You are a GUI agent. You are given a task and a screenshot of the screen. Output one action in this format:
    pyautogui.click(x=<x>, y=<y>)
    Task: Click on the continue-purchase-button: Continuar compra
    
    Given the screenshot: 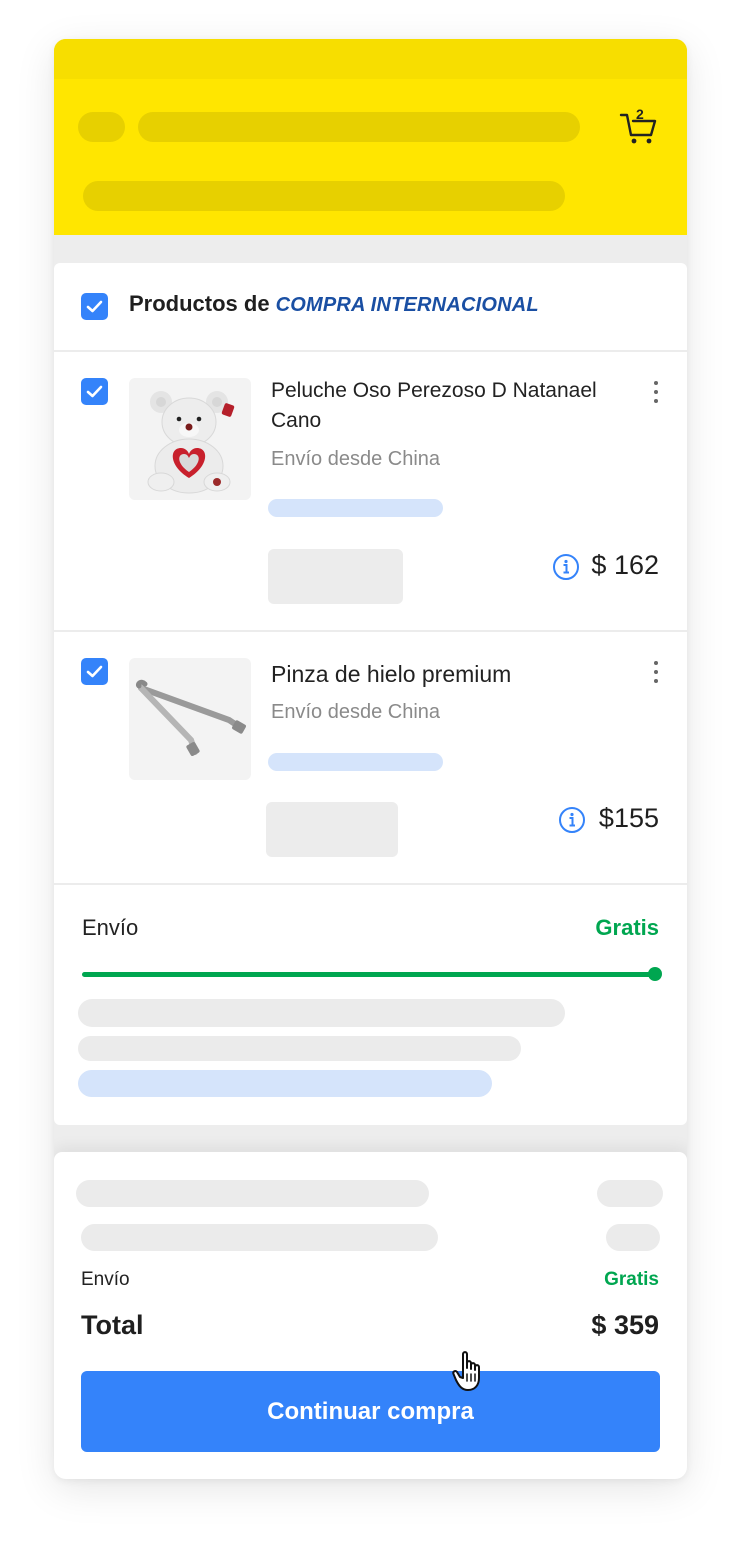 What is the action you would take?
    pyautogui.click(x=370, y=1411)
    